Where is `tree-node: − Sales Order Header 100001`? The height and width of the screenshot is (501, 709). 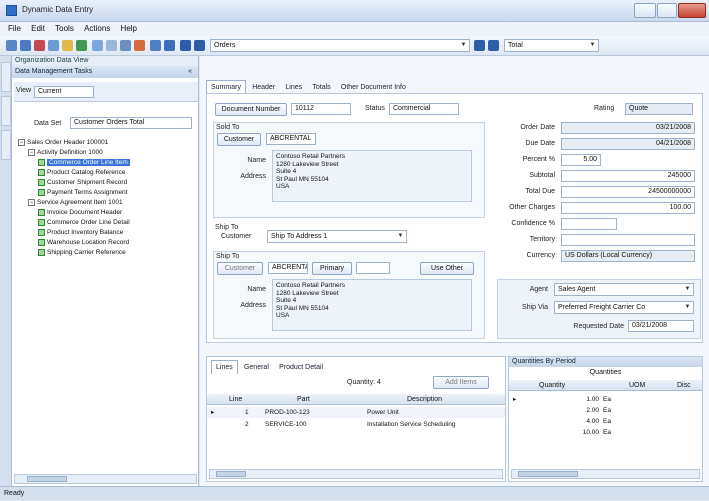 tree-node: − Sales Order Header 100001 is located at coordinates (108, 143).